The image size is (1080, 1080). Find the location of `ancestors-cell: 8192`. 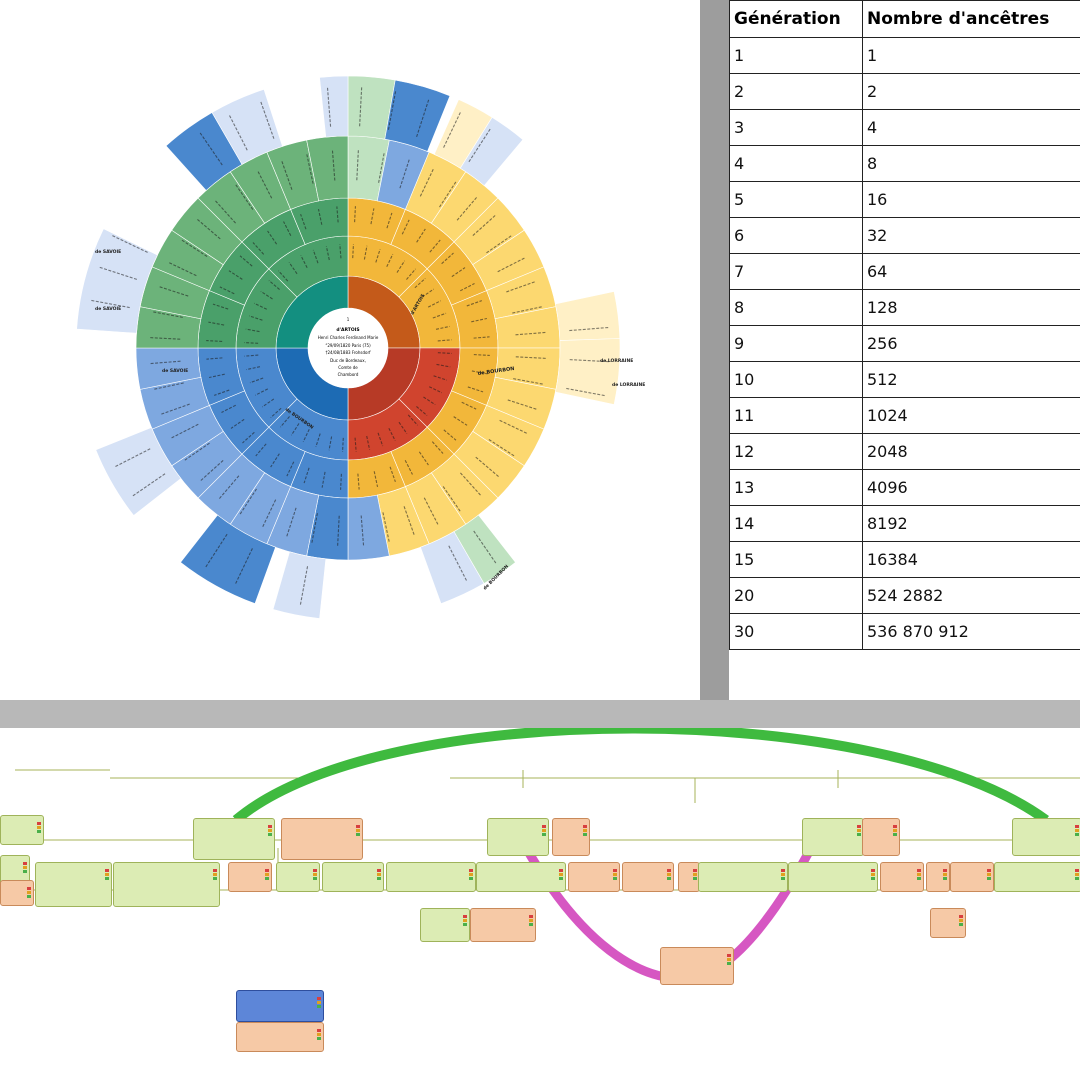

ancestors-cell: 8192 is located at coordinates (971, 523).